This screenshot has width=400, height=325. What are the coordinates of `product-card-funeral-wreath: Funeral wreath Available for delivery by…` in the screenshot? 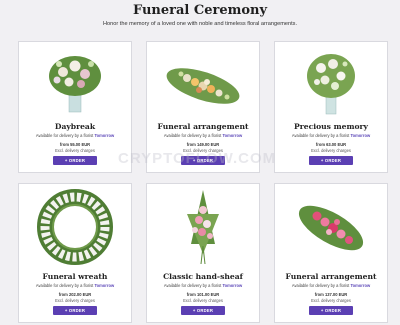 It's located at (75, 253).